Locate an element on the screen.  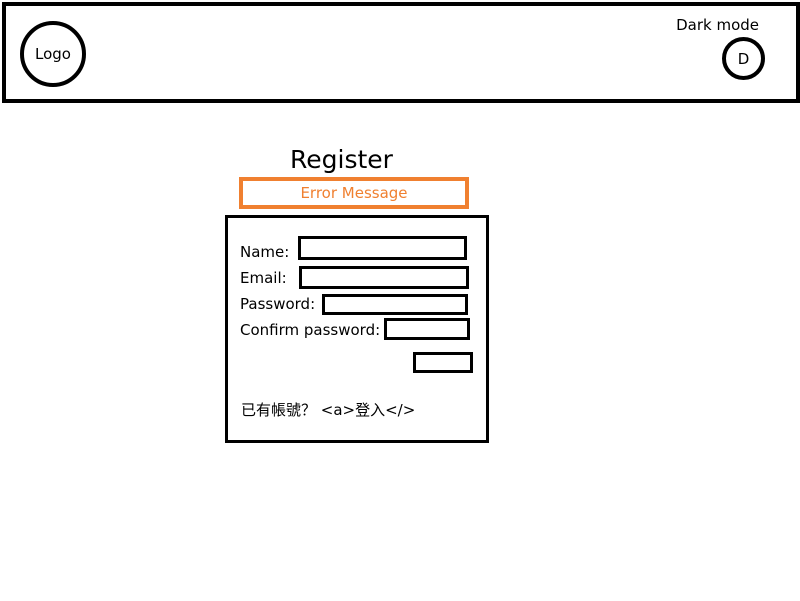
name-label: Name: is located at coordinates (265, 252).